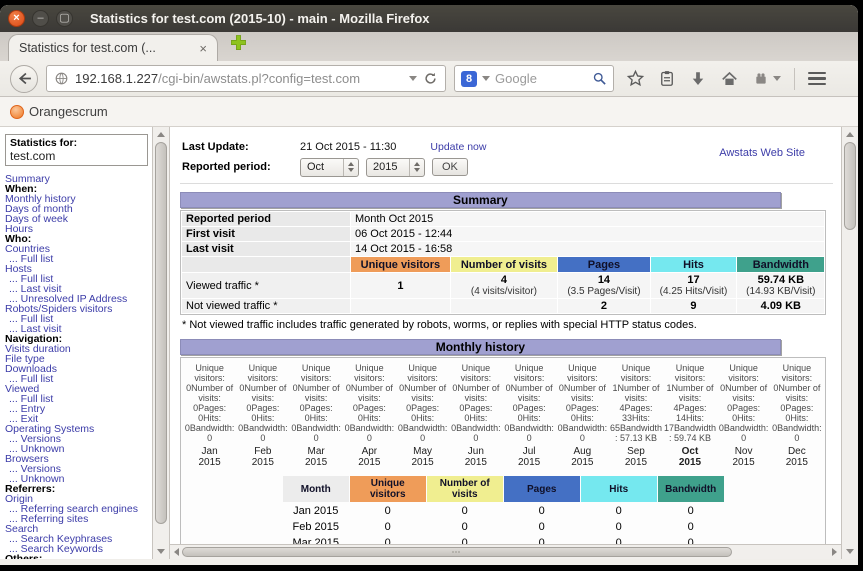  I want to click on sidebar-item: Days of week, so click(78, 219).